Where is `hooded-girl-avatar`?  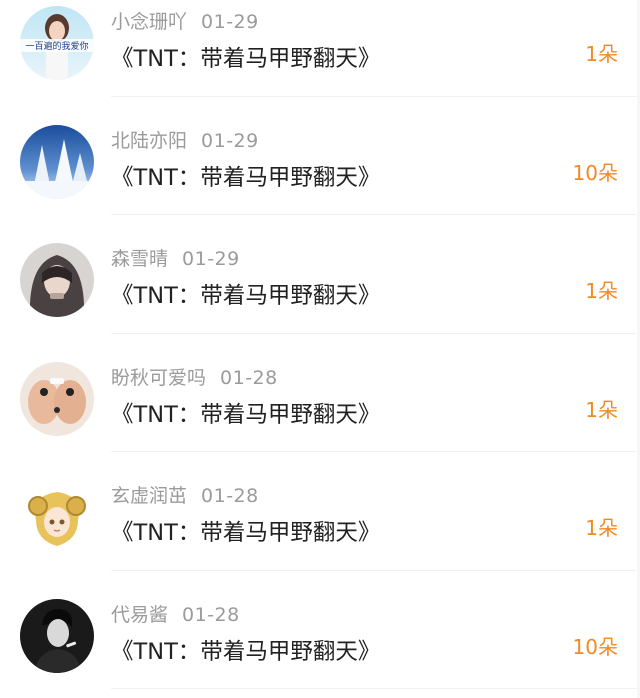 hooded-girl-avatar is located at coordinates (57, 280).